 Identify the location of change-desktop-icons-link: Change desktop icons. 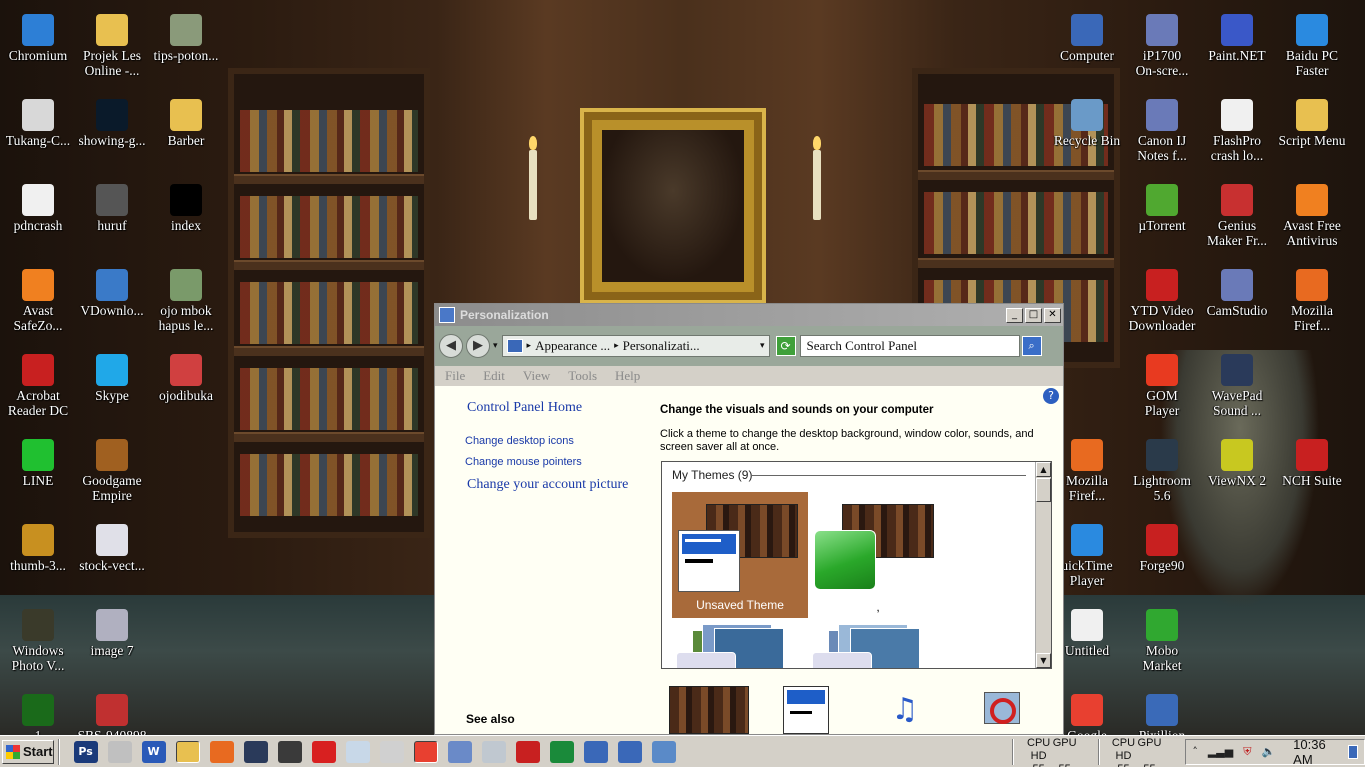
(519, 441).